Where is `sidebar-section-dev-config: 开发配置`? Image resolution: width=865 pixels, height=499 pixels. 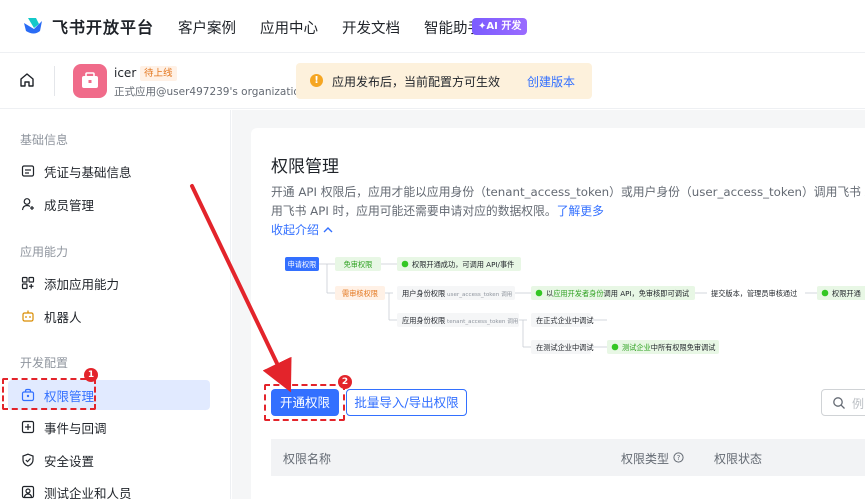
sidebar-section-dev-config: 开发配置 is located at coordinates (44, 363).